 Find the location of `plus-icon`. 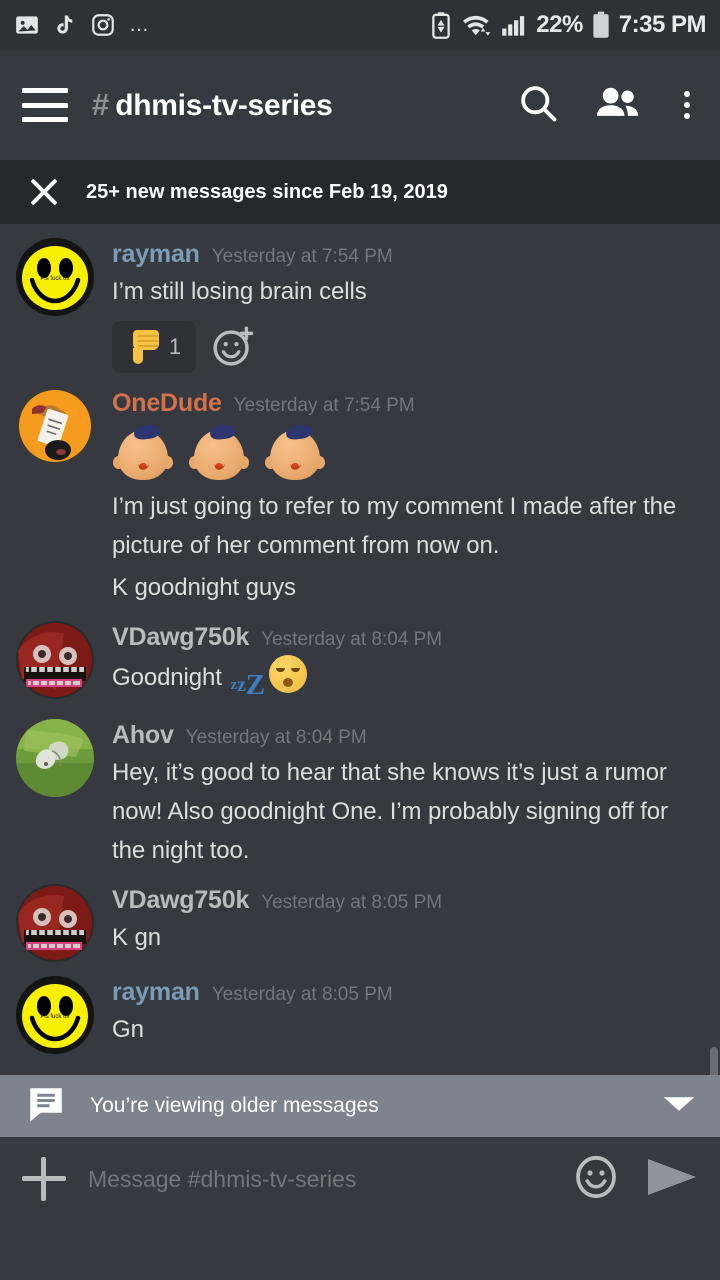

plus-icon is located at coordinates (44, 1179).